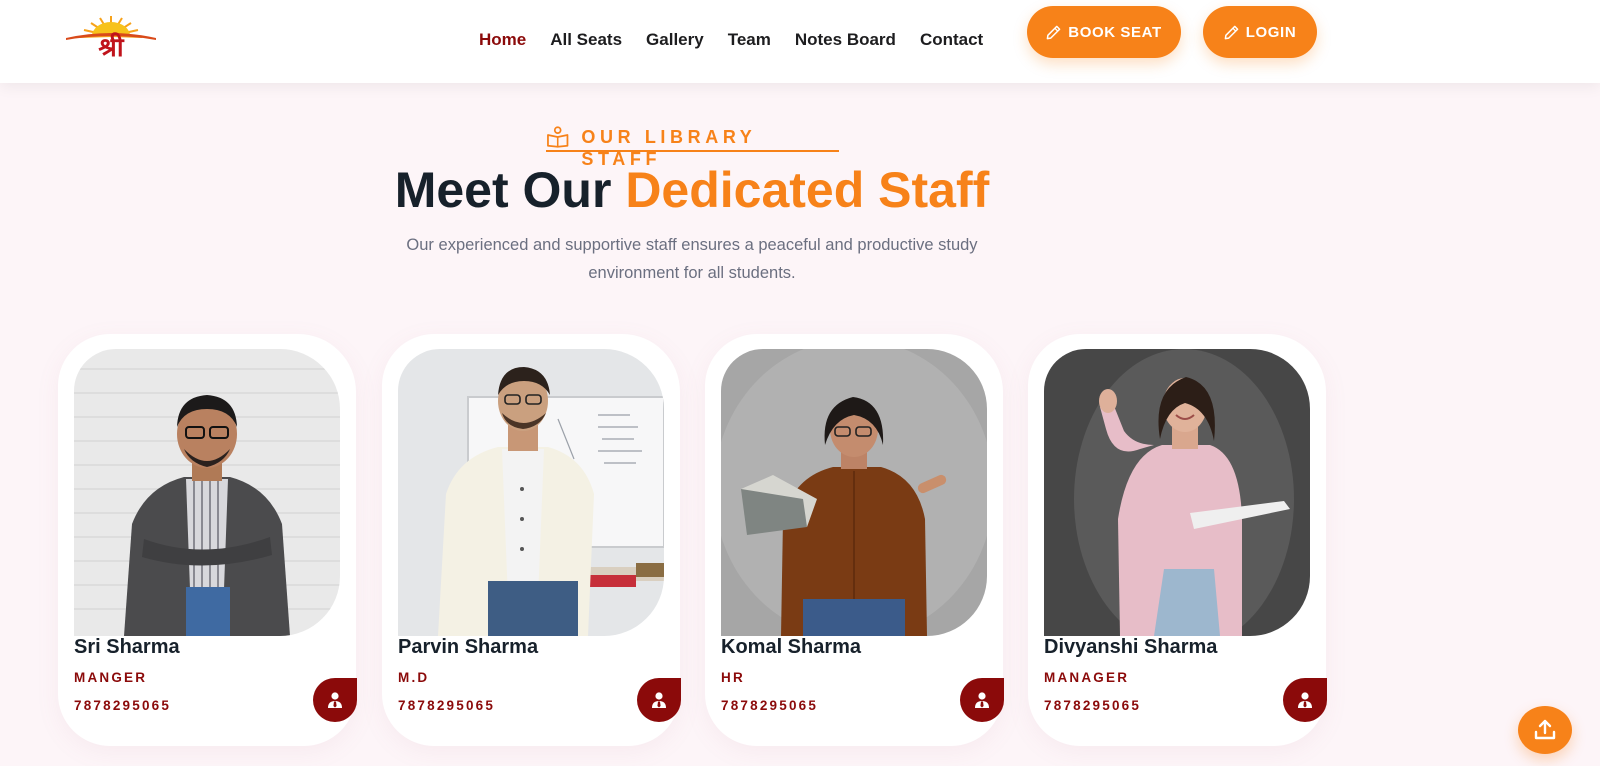  I want to click on staff-name: Divyanshi Sharma, so click(1131, 647).